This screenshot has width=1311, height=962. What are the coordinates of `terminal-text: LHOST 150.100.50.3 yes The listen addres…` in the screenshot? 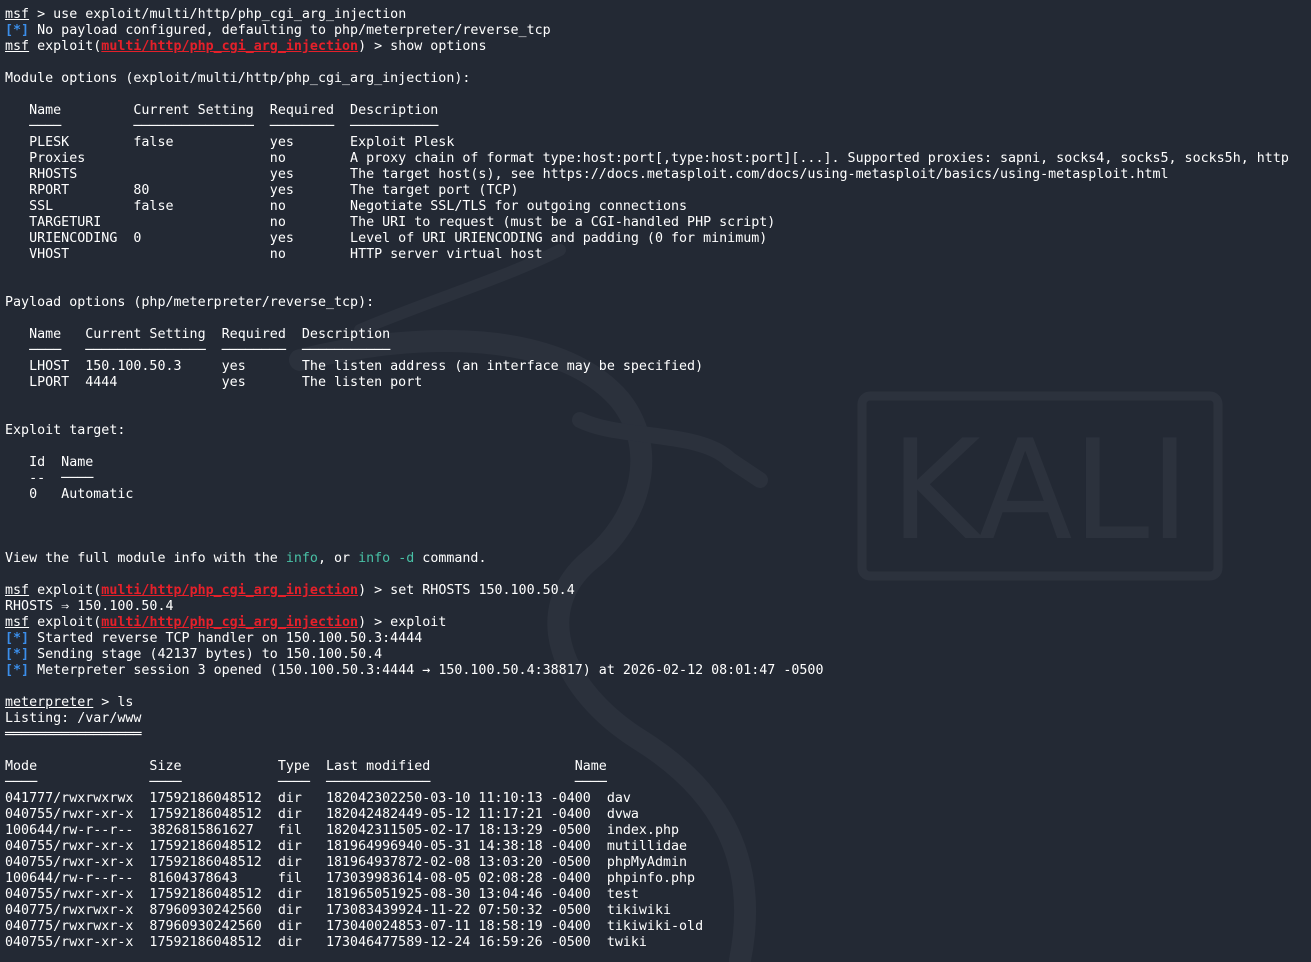 It's located at (354, 366).